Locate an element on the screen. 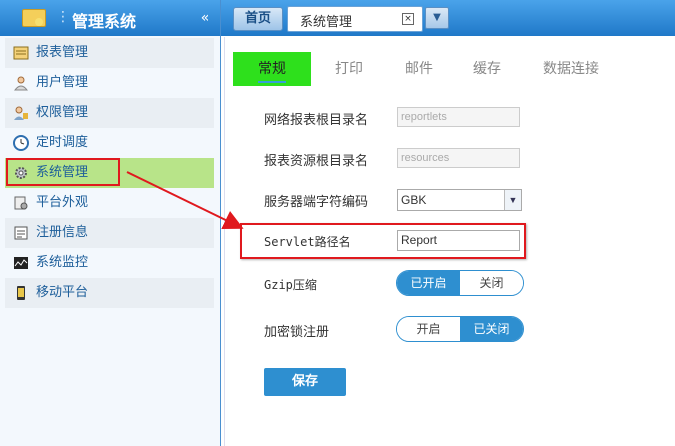 Image resolution: width=675 pixels, height=446 pixels. annotation-arrow is located at coordinates (185, 200).